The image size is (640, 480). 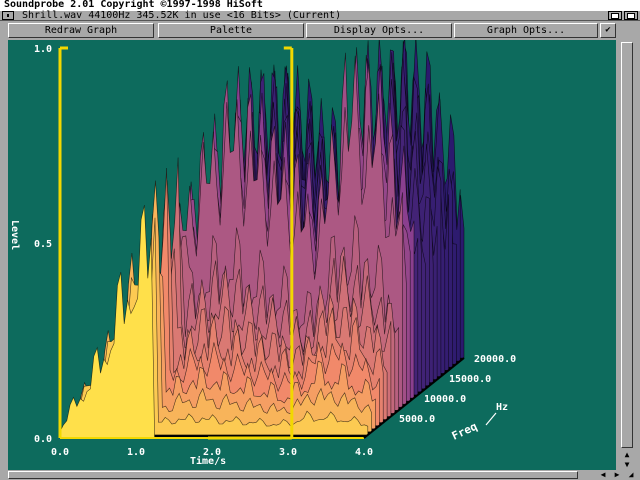 What do you see at coordinates (627, 245) in the screenshot?
I see `vertical-scroll-knob` at bounding box center [627, 245].